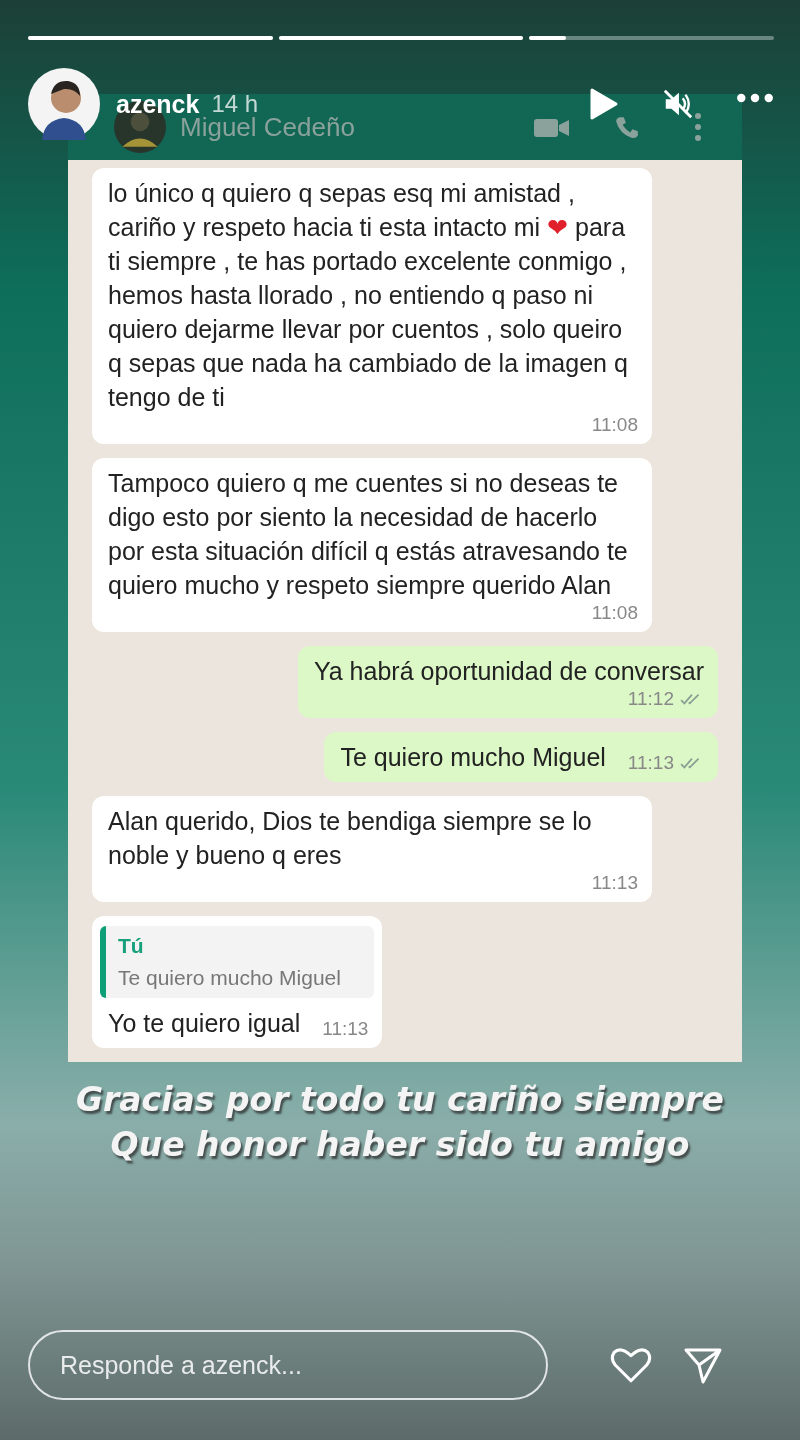 The height and width of the screenshot is (1440, 800). I want to click on profile-avatar, so click(64, 104).